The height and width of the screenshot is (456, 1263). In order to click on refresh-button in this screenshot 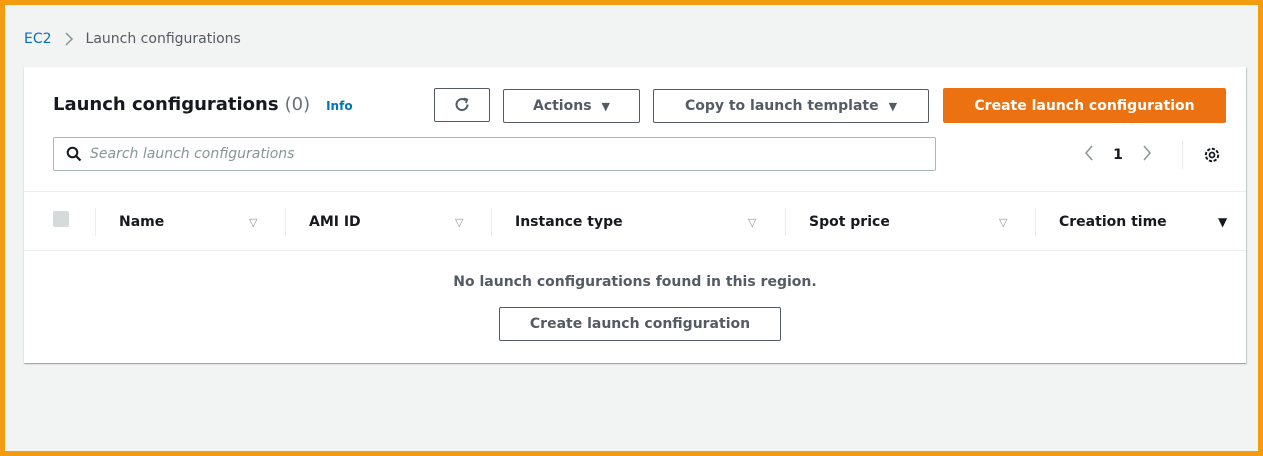, I will do `click(462, 105)`.